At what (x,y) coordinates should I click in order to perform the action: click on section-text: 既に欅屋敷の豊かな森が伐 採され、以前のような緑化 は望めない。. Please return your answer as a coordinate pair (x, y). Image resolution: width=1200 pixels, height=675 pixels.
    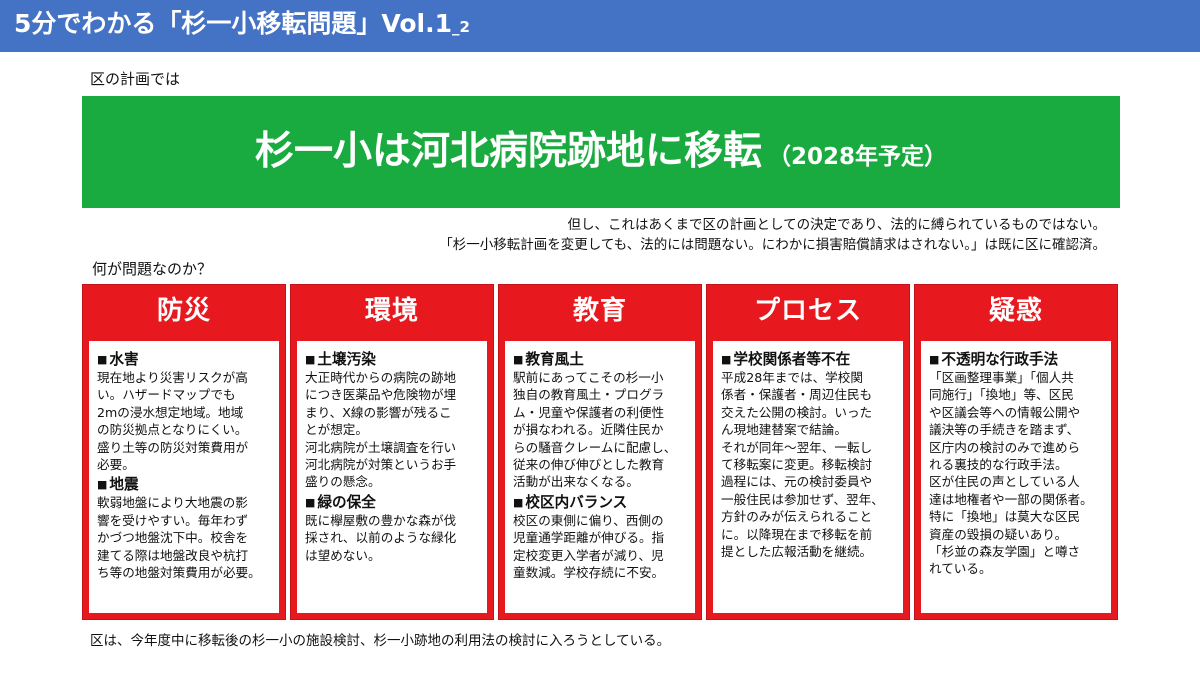
    Looking at the image, I should click on (381, 537).